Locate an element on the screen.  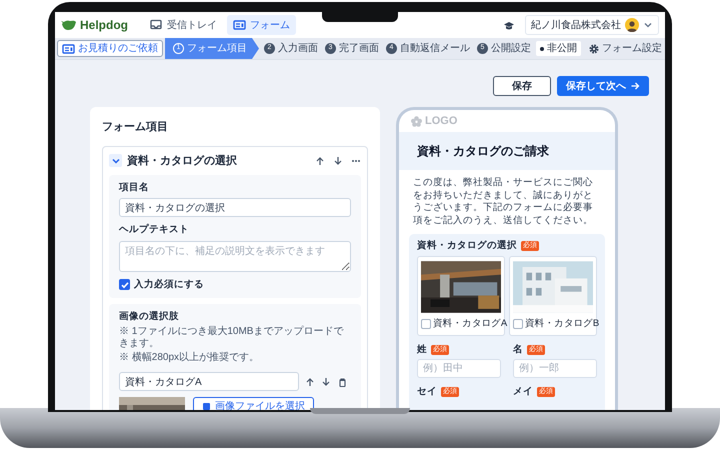
catalog-card: 資料・カタログB is located at coordinates (553, 296).